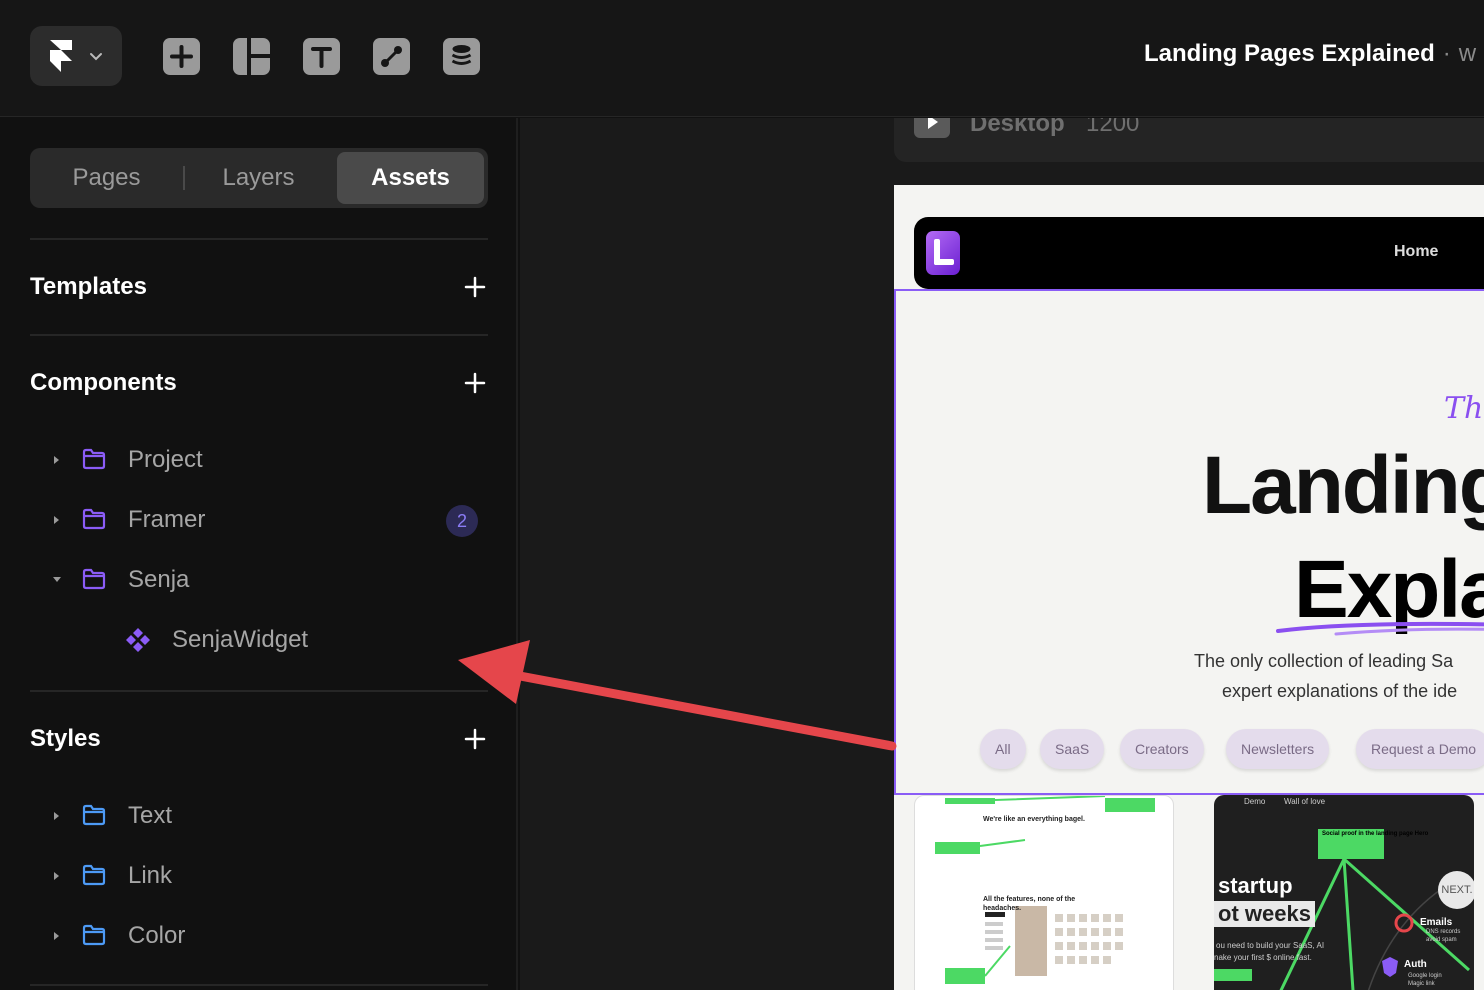 This screenshot has width=1484, height=990. I want to click on style-folder-color: Color, so click(259, 936).